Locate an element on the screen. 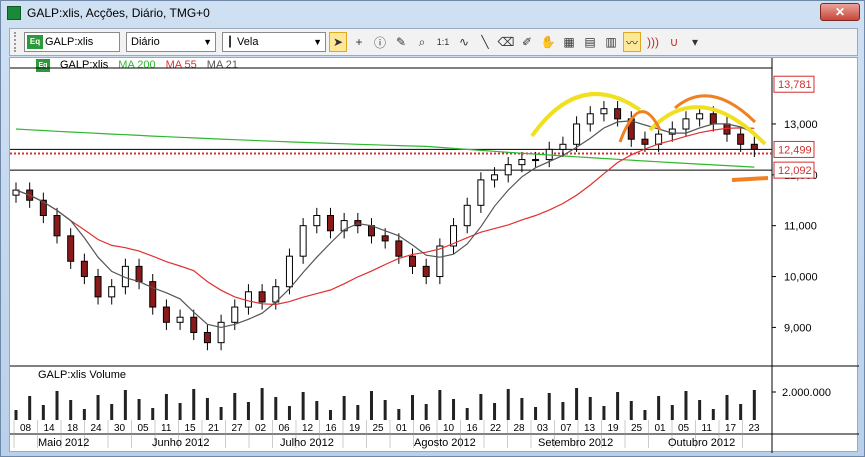 This screenshot has width=865, height=457. date-tick-label: 24 is located at coordinates (97, 428).